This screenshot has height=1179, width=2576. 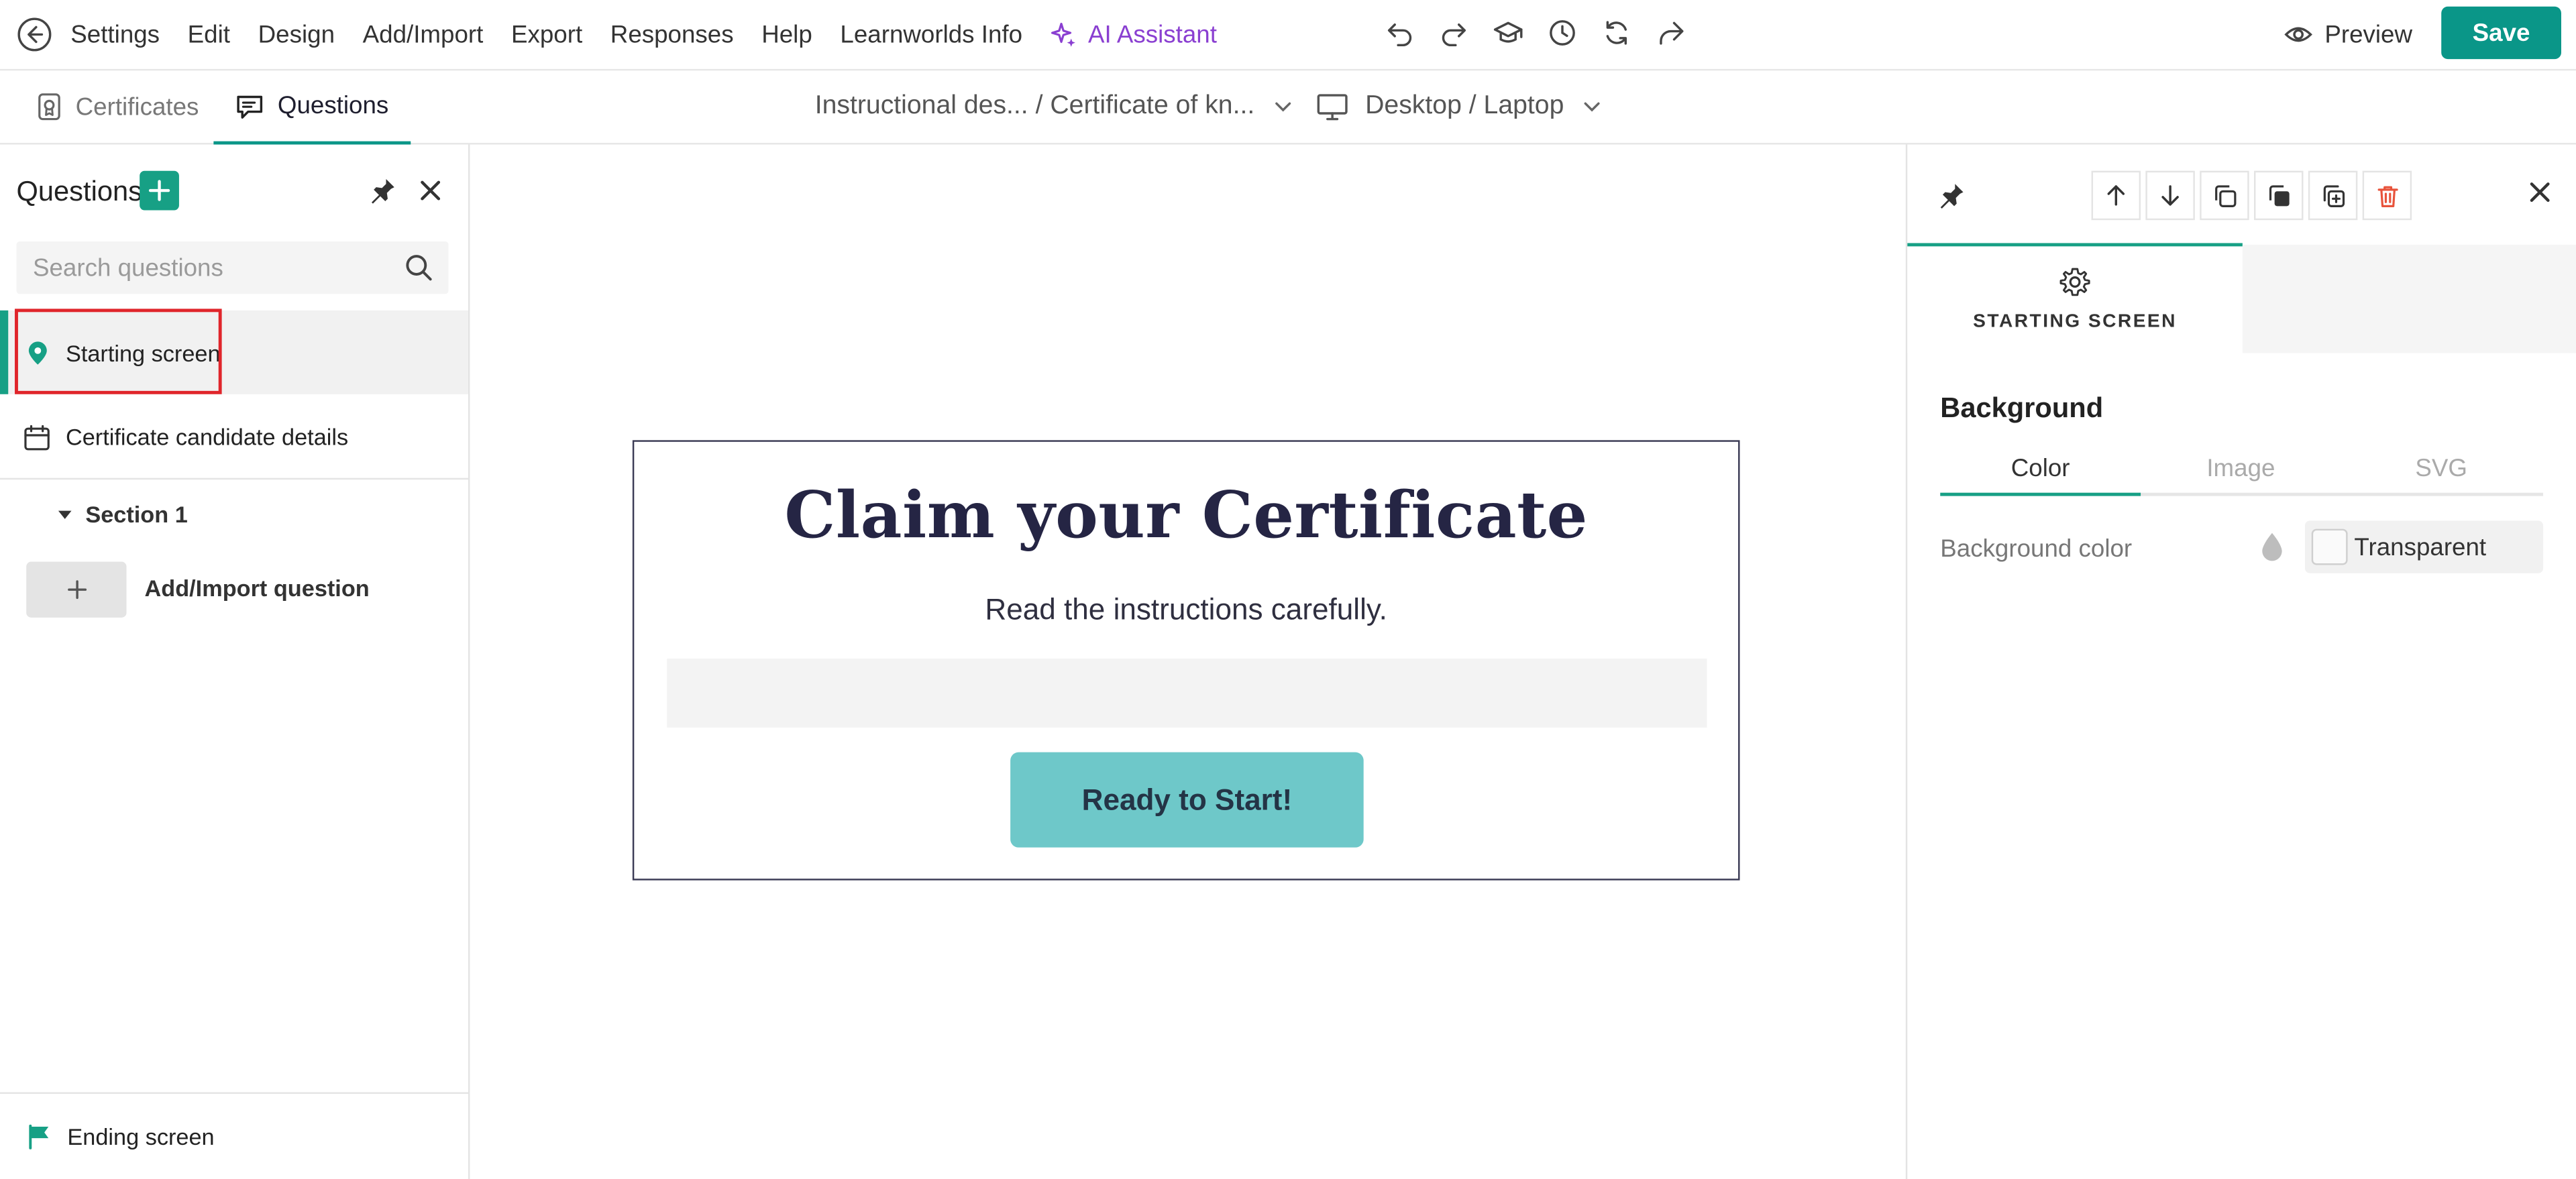 I want to click on element-toolbar, so click(x=2251, y=195).